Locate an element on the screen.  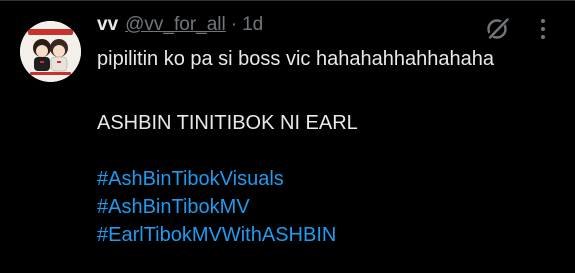
avatar is located at coordinates (50, 51).